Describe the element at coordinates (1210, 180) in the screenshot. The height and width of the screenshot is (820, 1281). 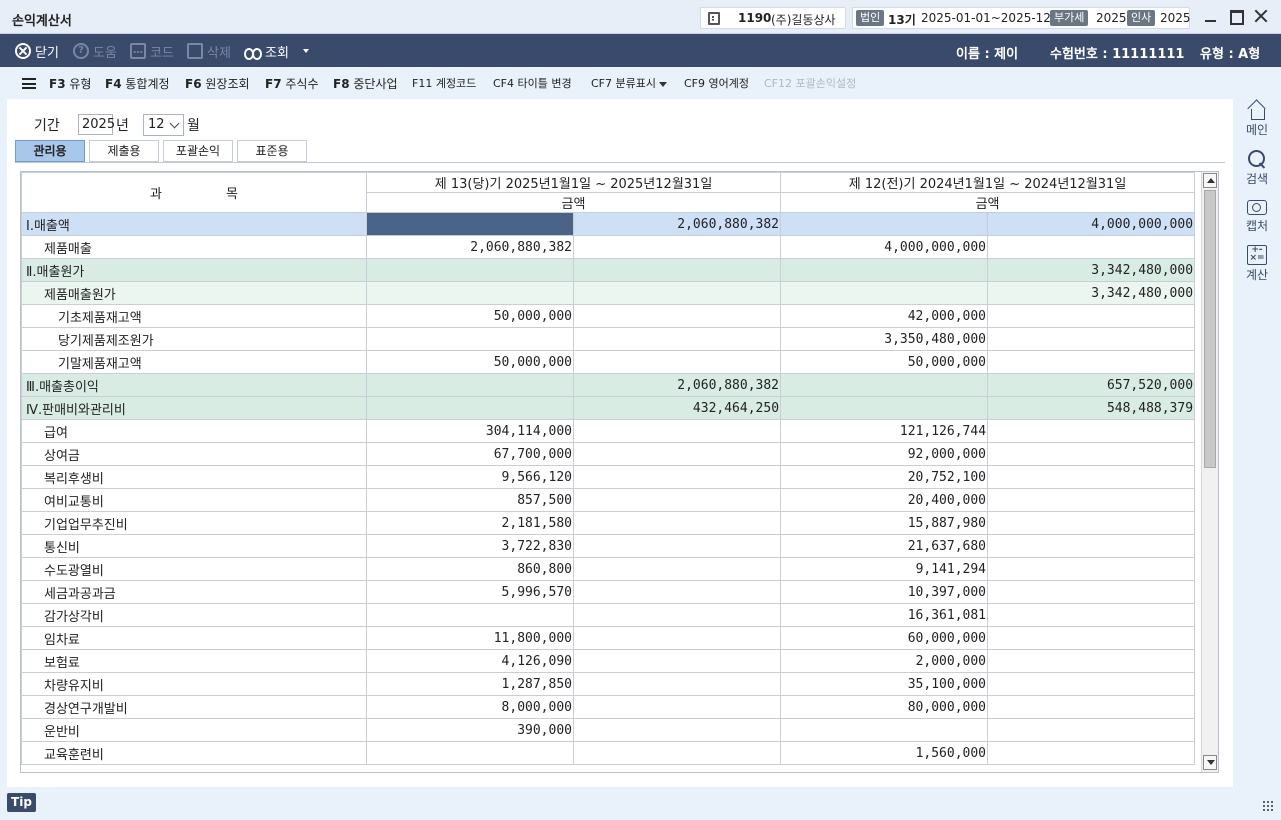
I see `scroll-up-icon` at that location.